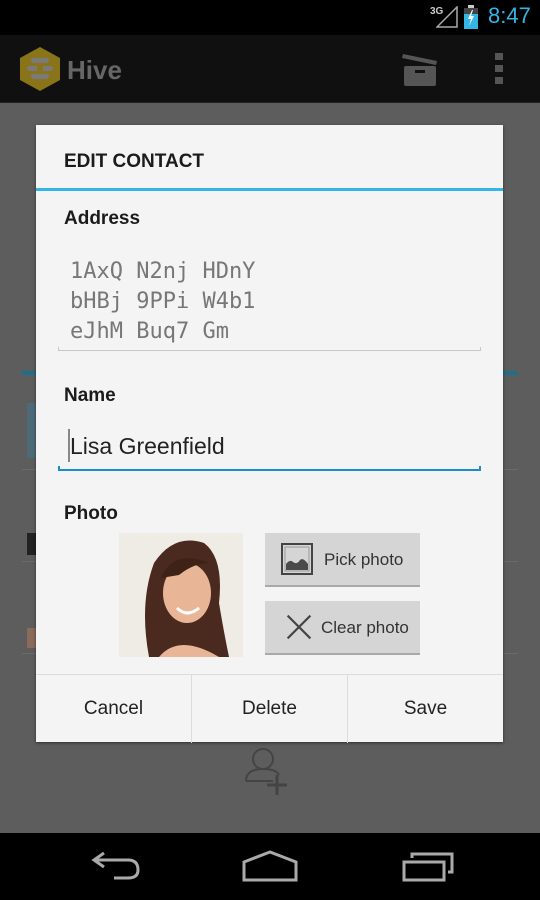 The width and height of the screenshot is (540, 900). Describe the element at coordinates (365, 627) in the screenshot. I see `clear-photo-label: Clear photo` at that location.